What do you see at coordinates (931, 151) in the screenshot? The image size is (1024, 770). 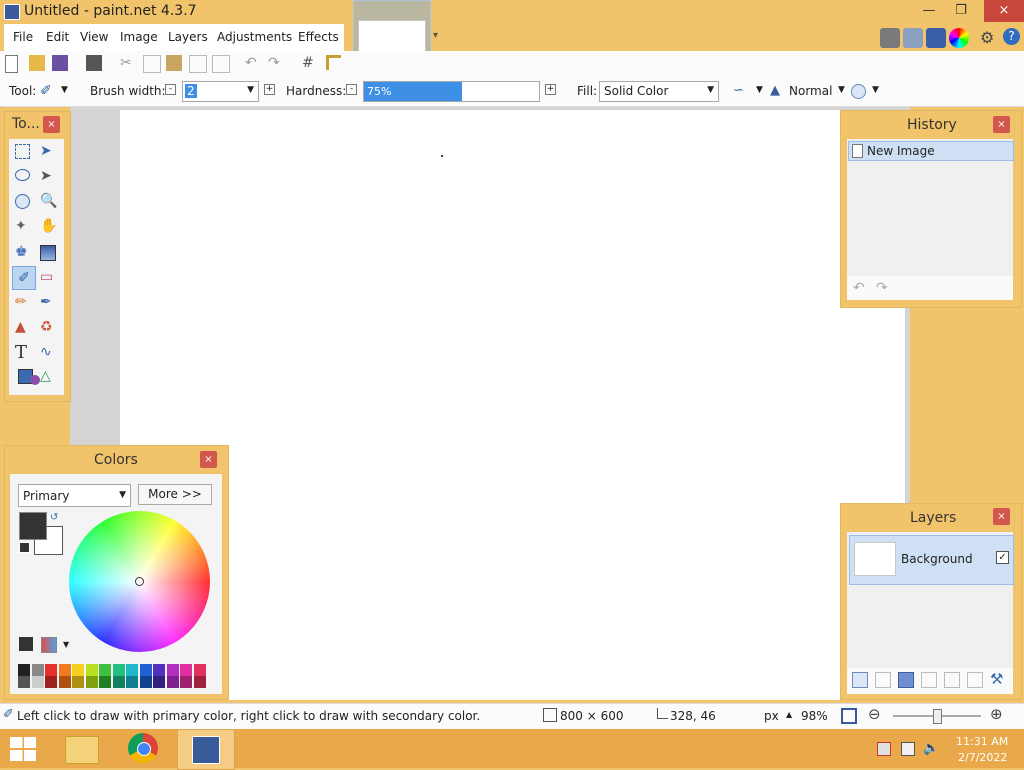 I see `history-item: New Image` at bounding box center [931, 151].